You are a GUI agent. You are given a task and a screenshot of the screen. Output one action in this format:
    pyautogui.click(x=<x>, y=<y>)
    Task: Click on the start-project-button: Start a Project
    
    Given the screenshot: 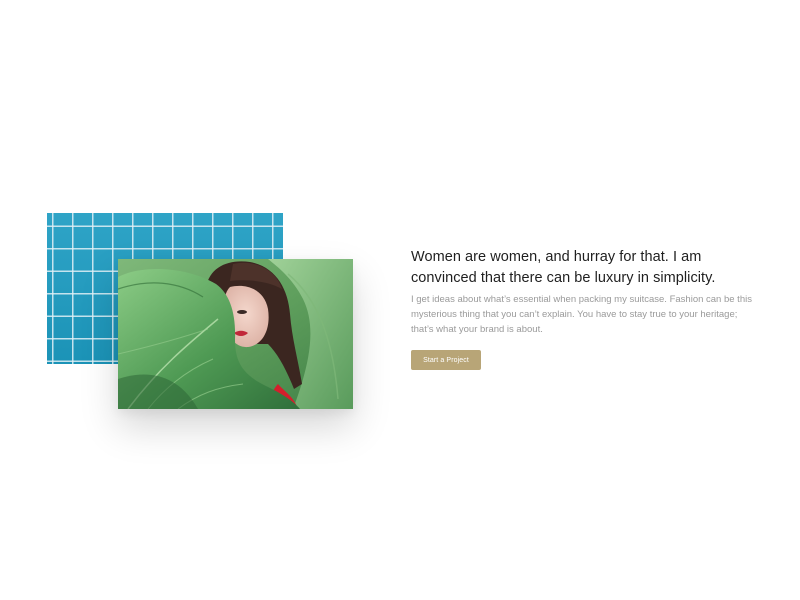 What is the action you would take?
    pyautogui.click(x=446, y=360)
    